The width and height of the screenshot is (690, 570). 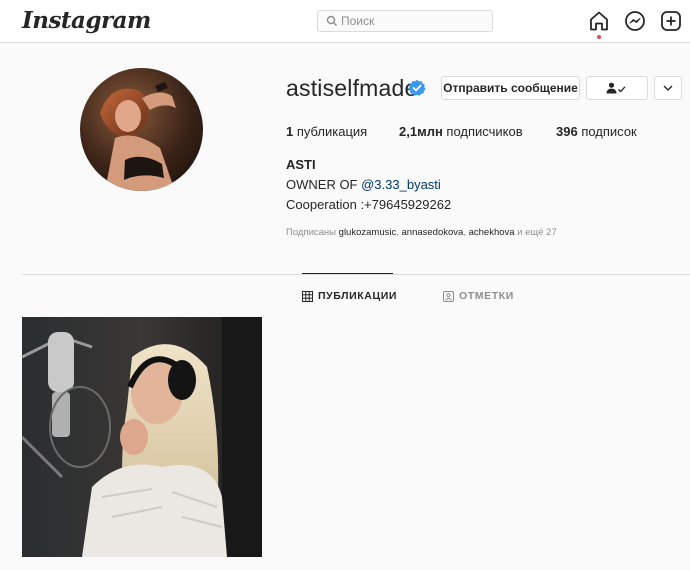 I want to click on search-placeholder: Поиск, so click(x=358, y=21).